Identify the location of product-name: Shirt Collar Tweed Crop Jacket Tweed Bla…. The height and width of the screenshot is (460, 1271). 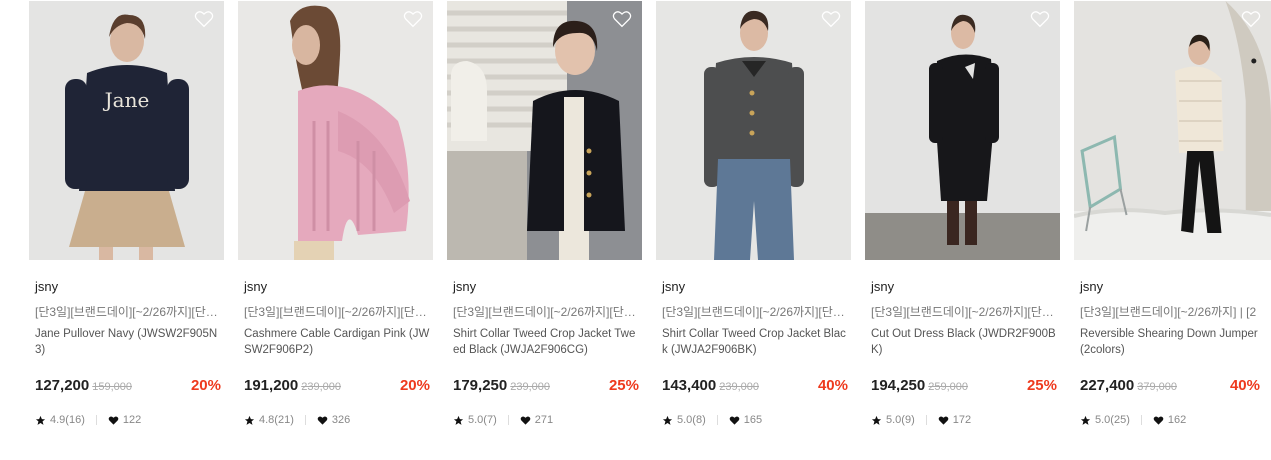
(546, 343).